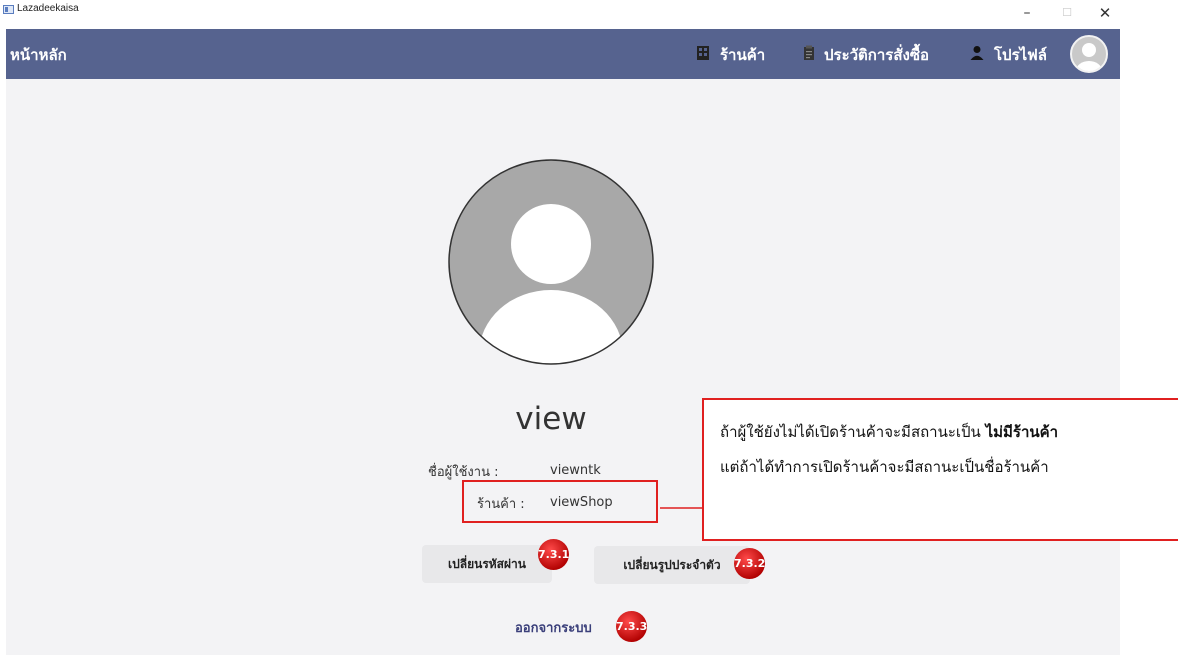 The height and width of the screenshot is (655, 1178). I want to click on nav-avatar-button, so click(1089, 54).